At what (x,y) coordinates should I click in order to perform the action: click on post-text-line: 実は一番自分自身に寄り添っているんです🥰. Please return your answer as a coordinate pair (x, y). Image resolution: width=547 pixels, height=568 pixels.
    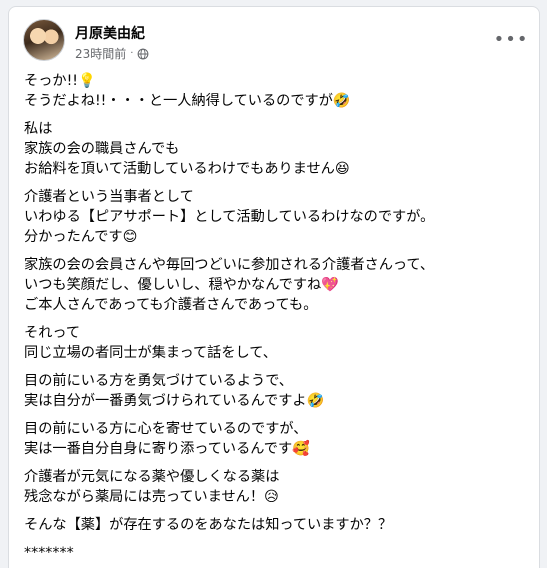
    Looking at the image, I should click on (167, 449).